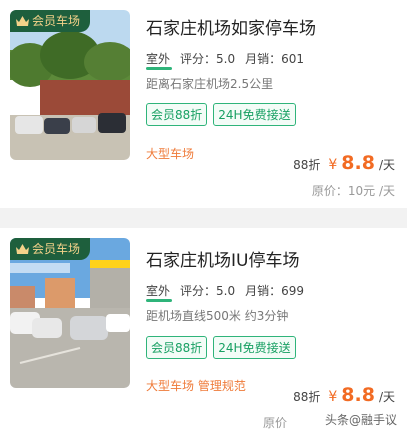 The width and height of the screenshot is (407, 435). Describe the element at coordinates (360, 419) in the screenshot. I see `watermark: 头条@融手议` at that location.